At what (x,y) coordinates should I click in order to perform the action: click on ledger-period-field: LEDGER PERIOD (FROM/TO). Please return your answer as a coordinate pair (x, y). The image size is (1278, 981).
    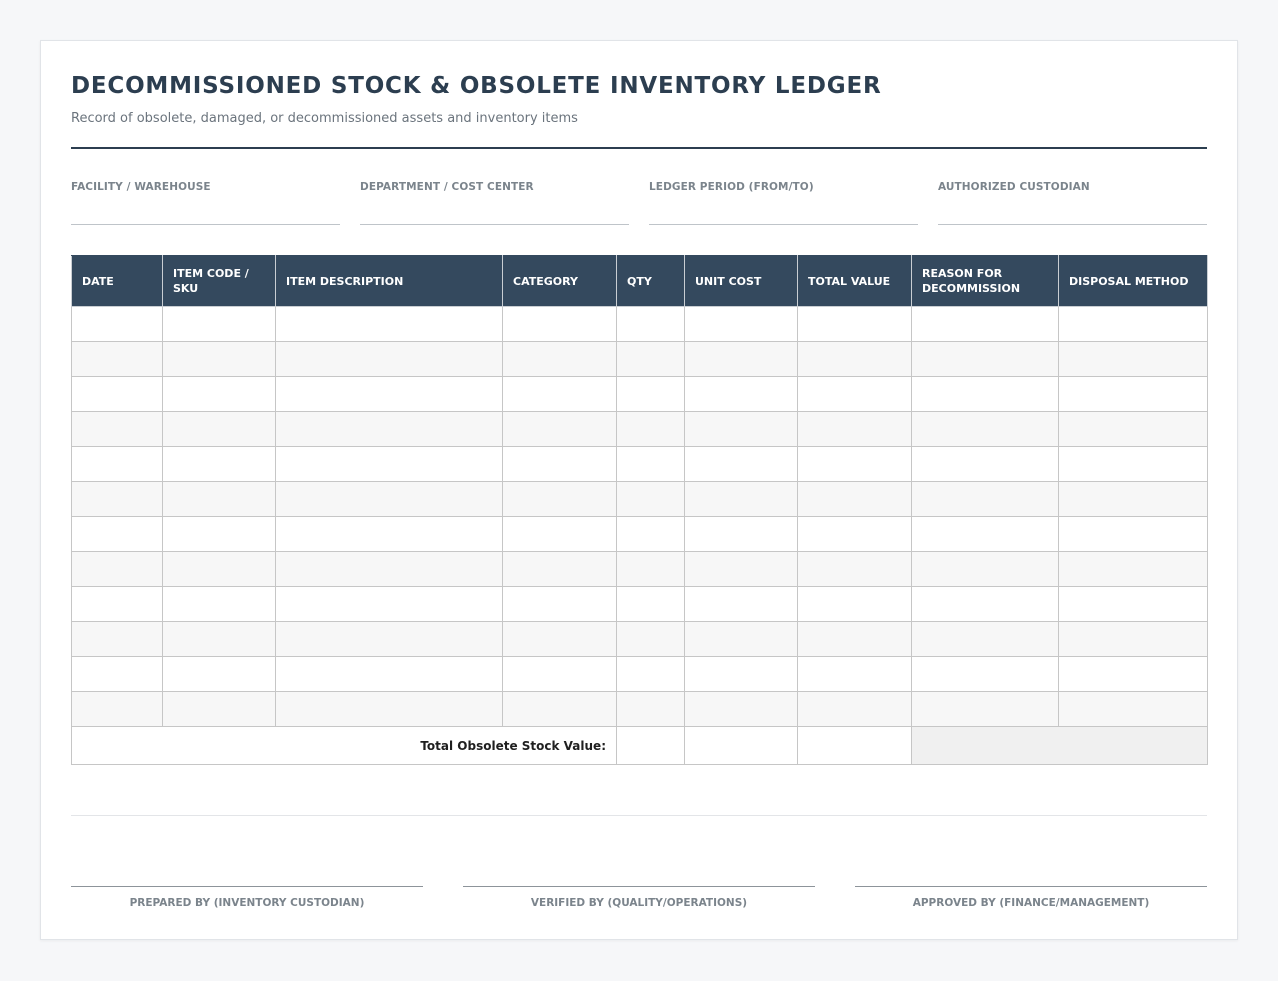
    Looking at the image, I should click on (783, 203).